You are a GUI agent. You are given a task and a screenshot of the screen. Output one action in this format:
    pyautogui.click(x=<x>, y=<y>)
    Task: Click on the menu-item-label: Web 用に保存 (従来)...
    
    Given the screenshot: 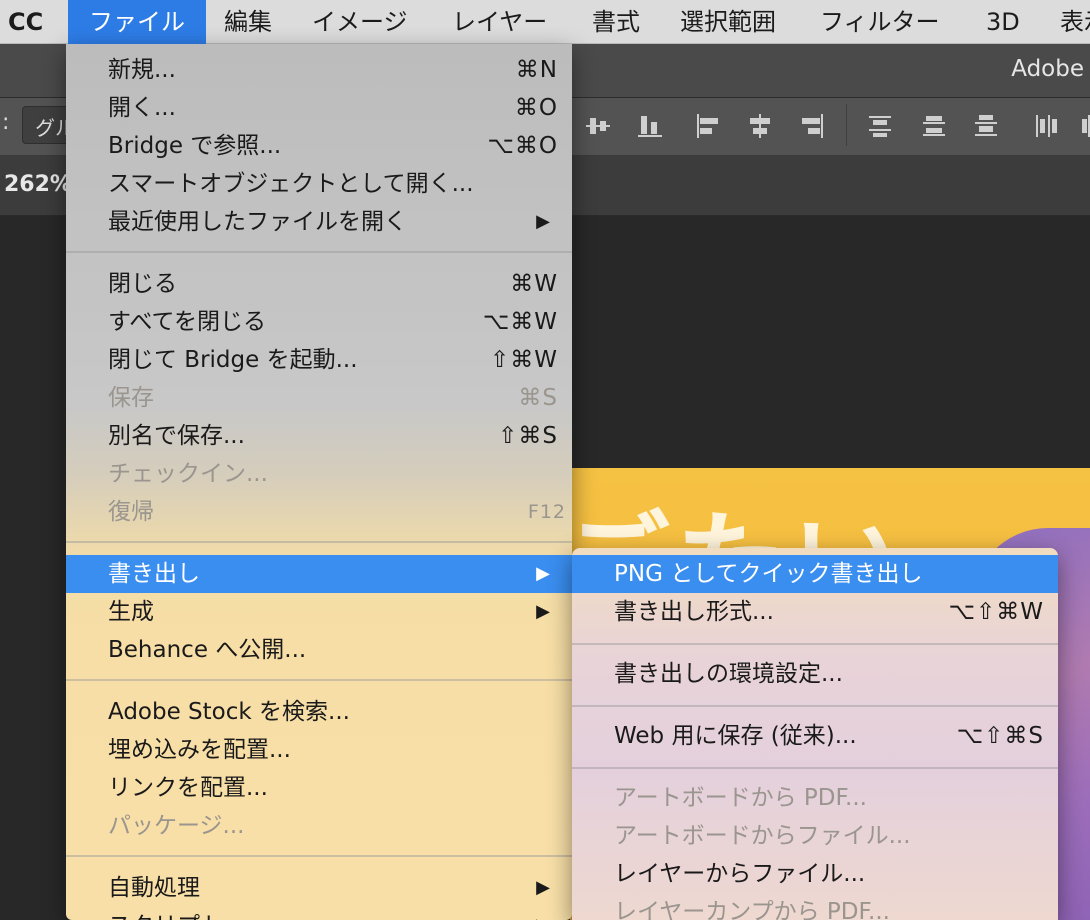 What is the action you would take?
    pyautogui.click(x=735, y=736)
    